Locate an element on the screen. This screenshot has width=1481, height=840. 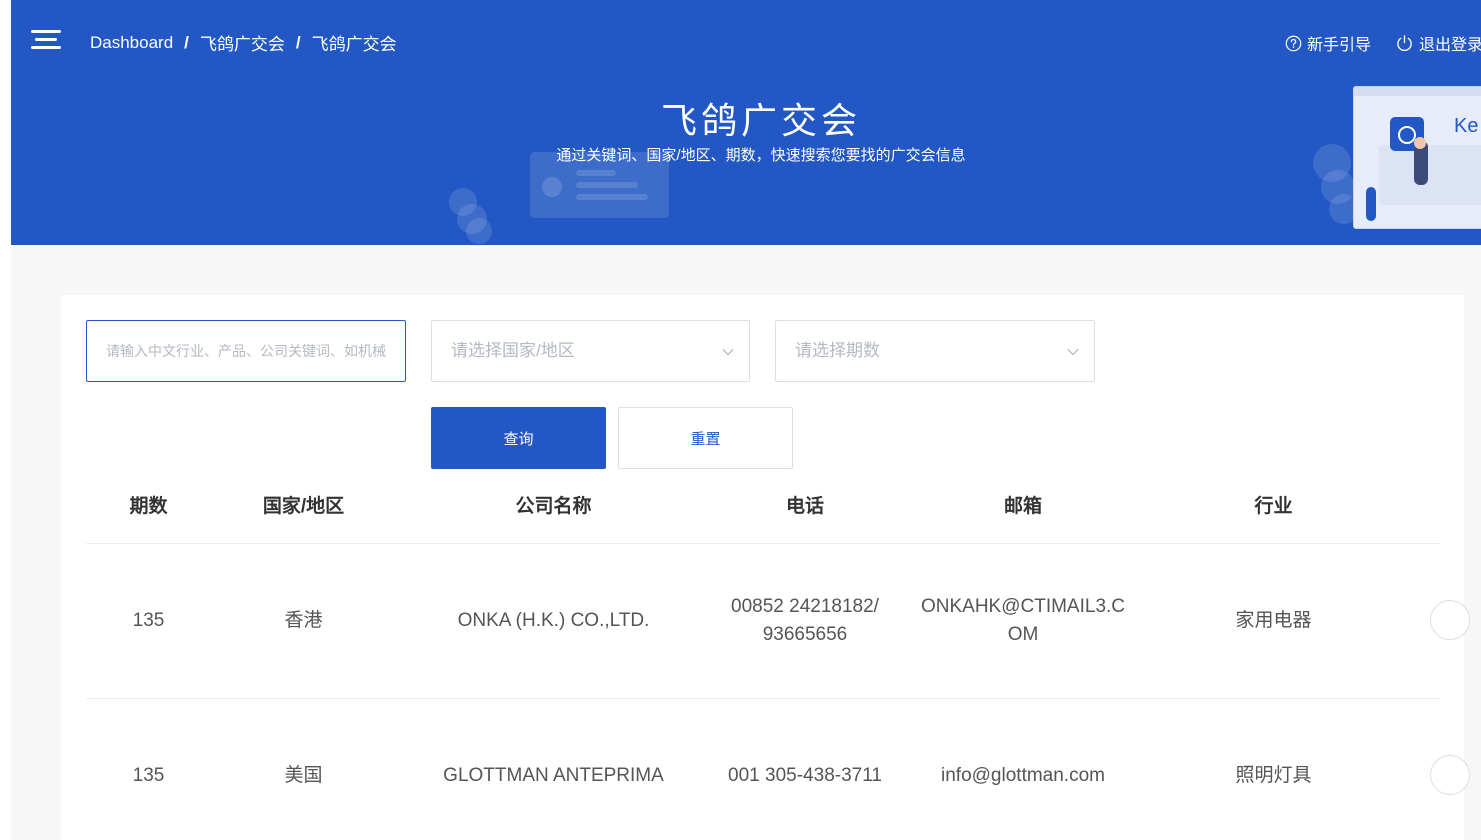
cell-company: GLOTTMAN ANTEPRIMA is located at coordinates (553, 775).